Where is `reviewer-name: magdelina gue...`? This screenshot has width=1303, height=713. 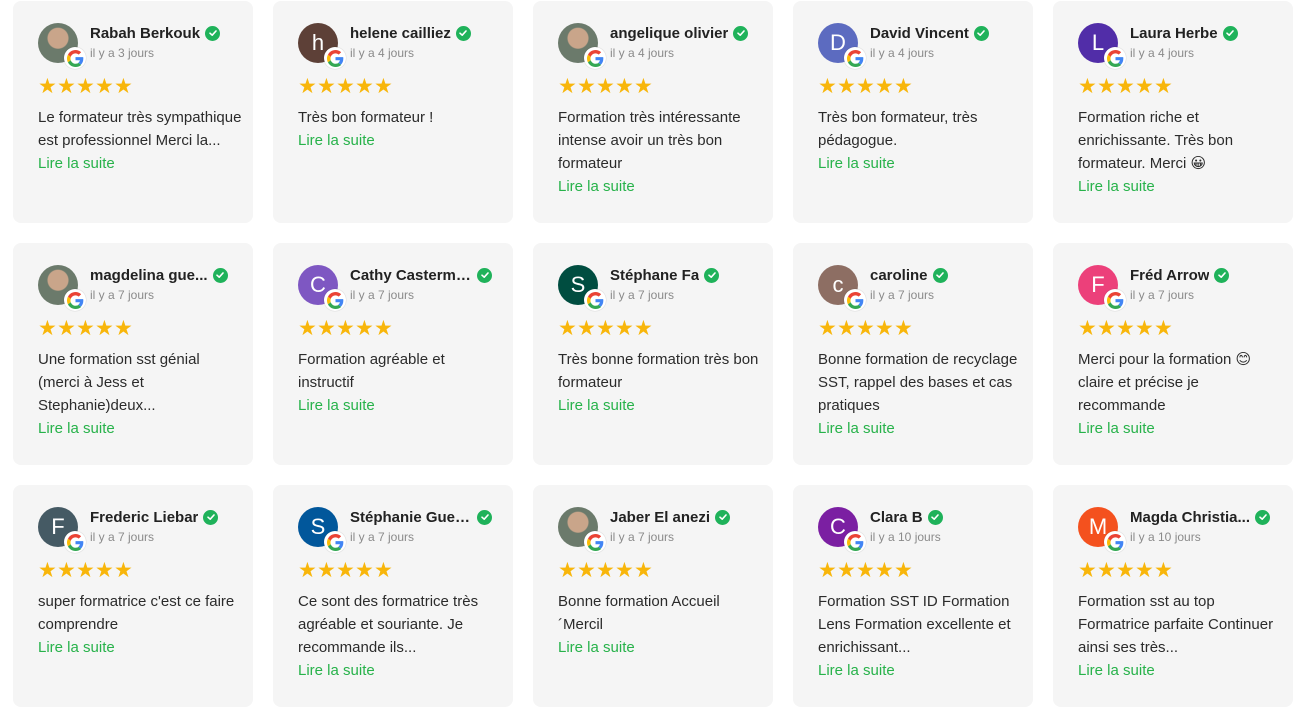 reviewer-name: magdelina gue... is located at coordinates (149, 275).